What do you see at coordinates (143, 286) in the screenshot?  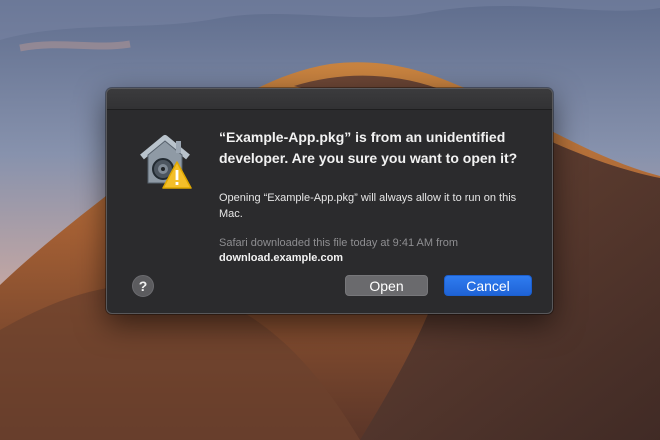 I see `help-button: ?` at bounding box center [143, 286].